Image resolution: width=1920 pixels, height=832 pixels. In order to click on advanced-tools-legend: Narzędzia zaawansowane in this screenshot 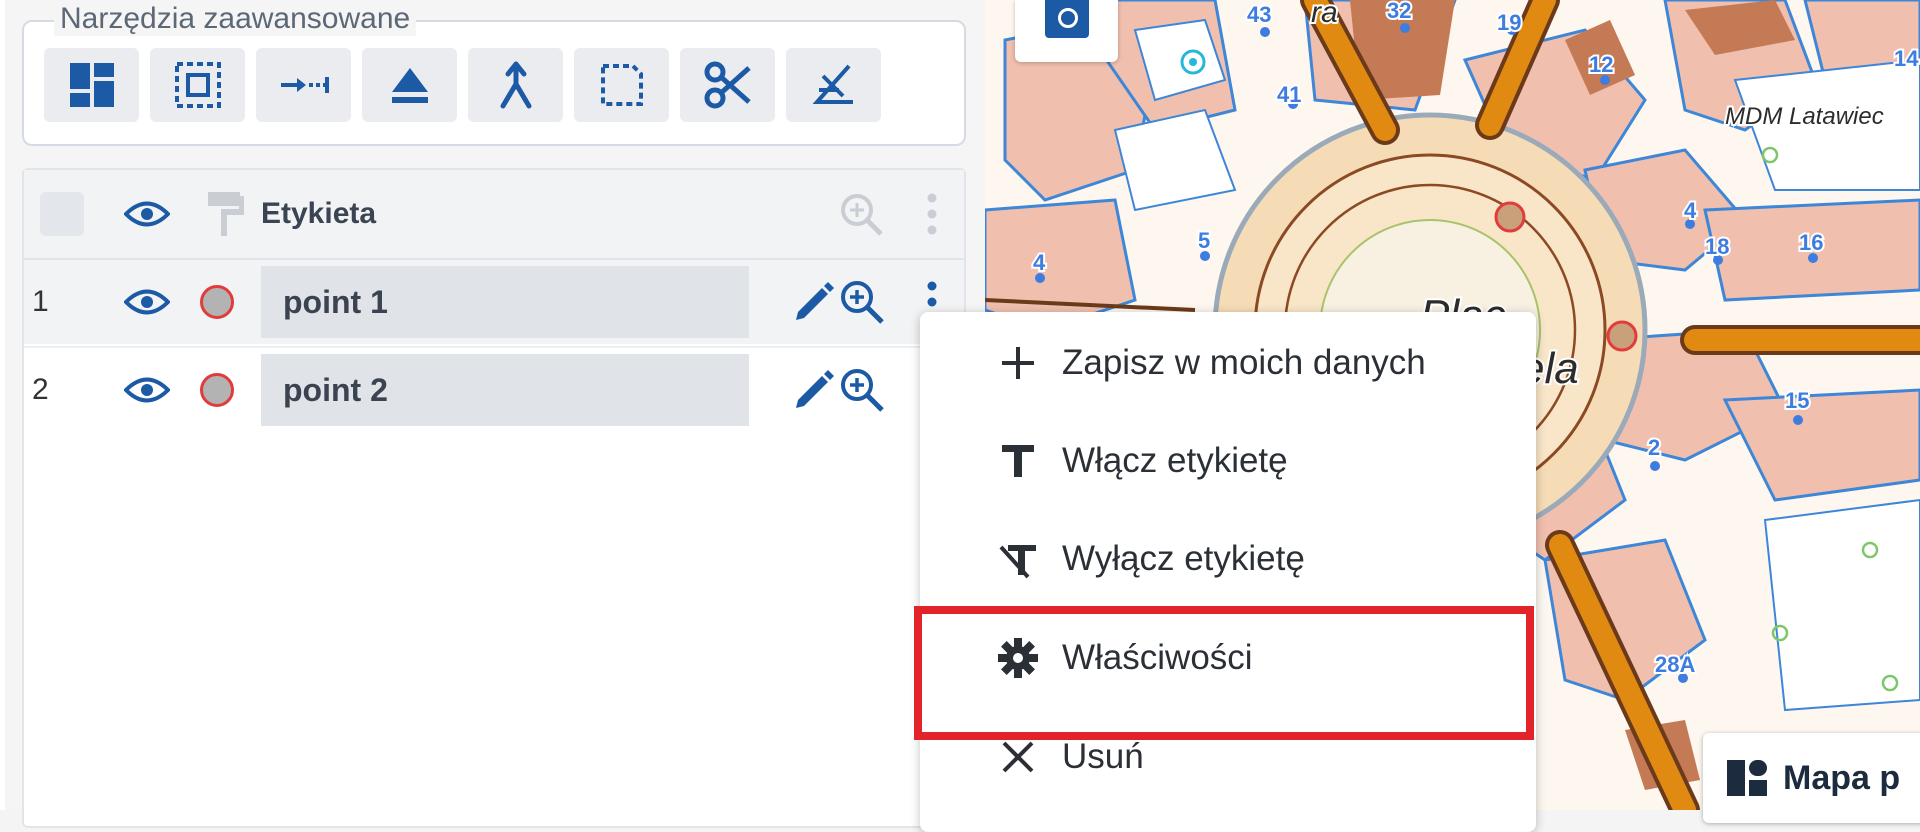, I will do `click(235, 19)`.